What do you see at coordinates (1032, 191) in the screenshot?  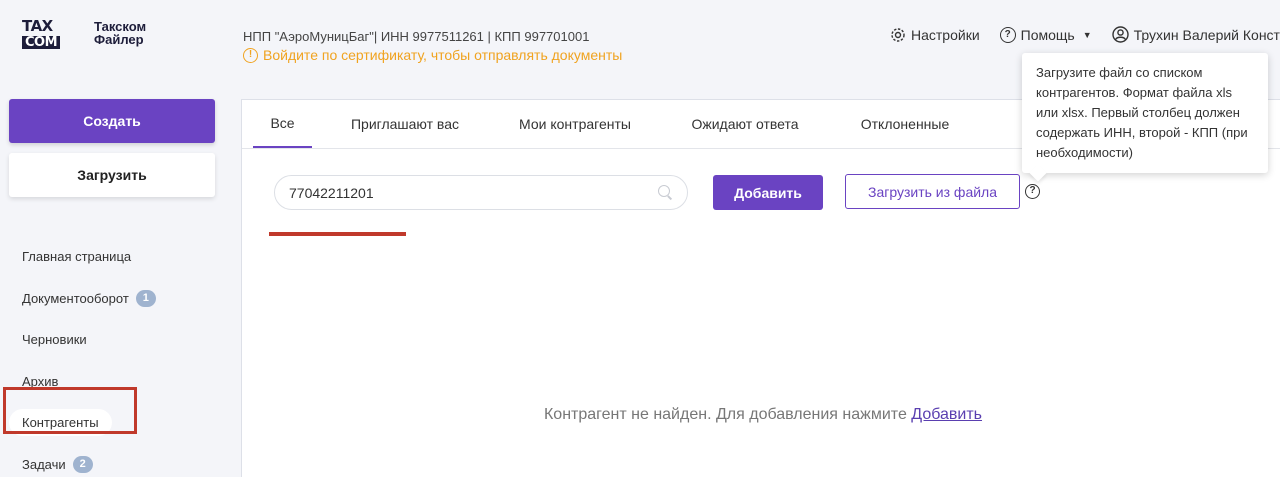 I see `help-icon: ?` at bounding box center [1032, 191].